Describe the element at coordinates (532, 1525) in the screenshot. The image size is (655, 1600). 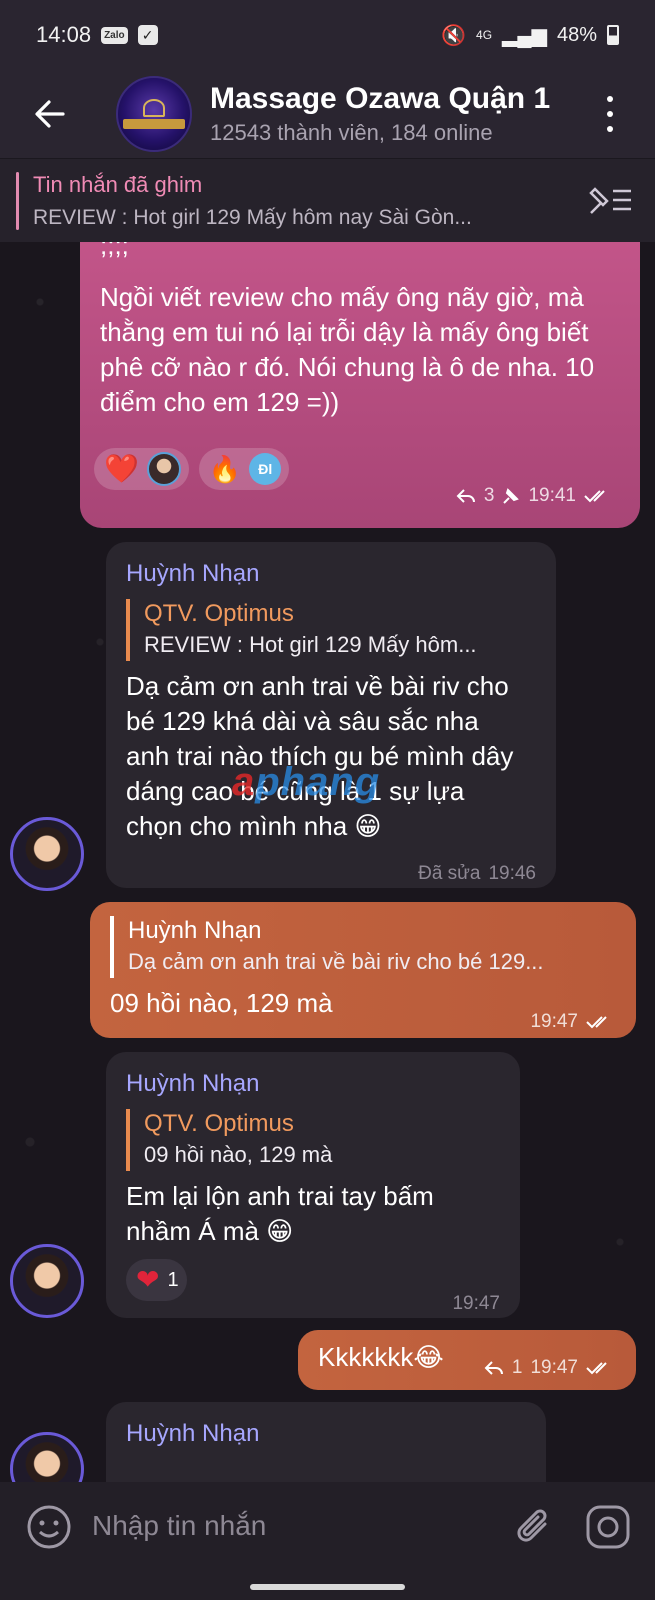
I see `attach-icon` at that location.